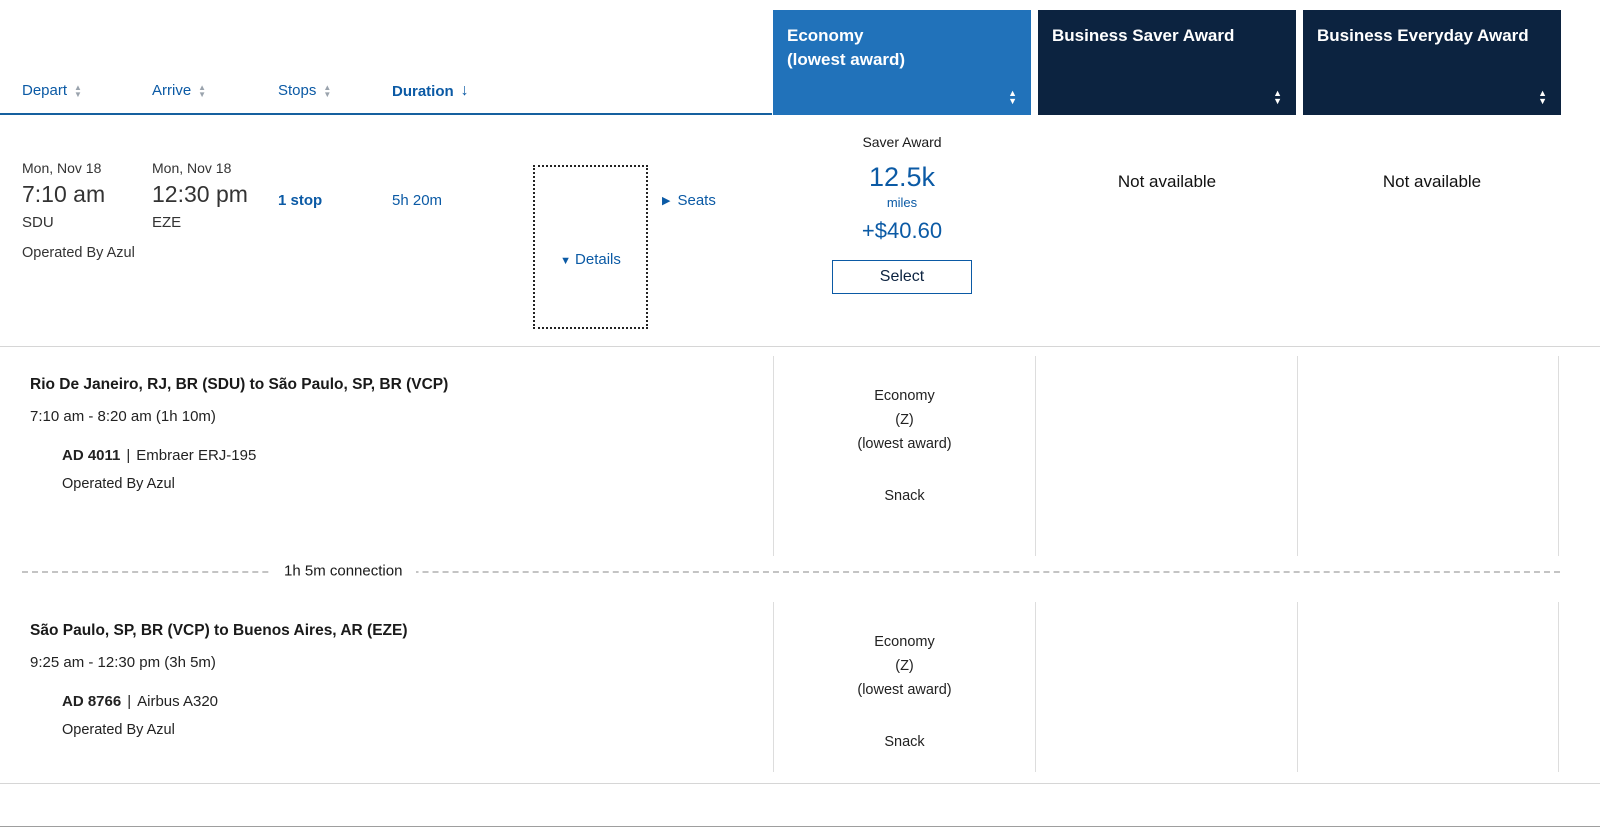 The image size is (1600, 829). Describe the element at coordinates (598, 259) in the screenshot. I see `details-label: Details` at that location.